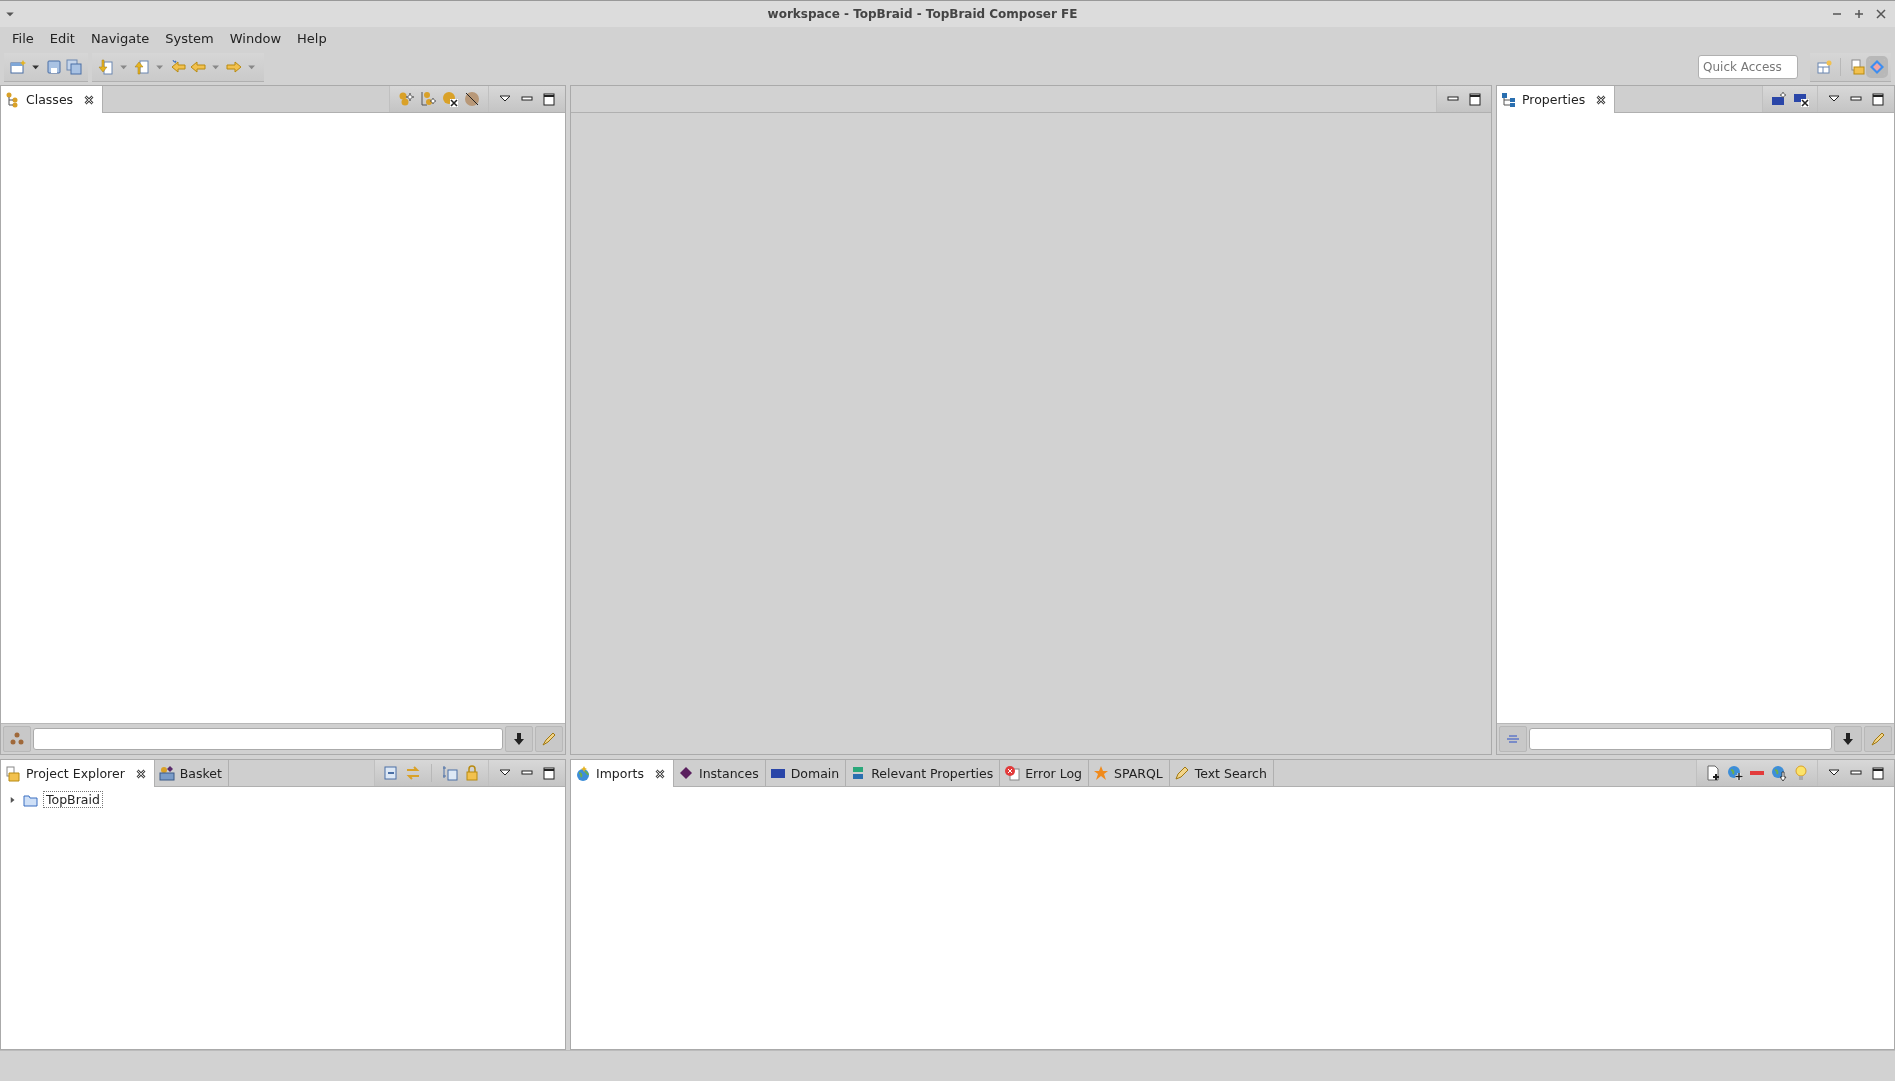 The image size is (1895, 1081). I want to click on menu-item: Help, so click(312, 38).